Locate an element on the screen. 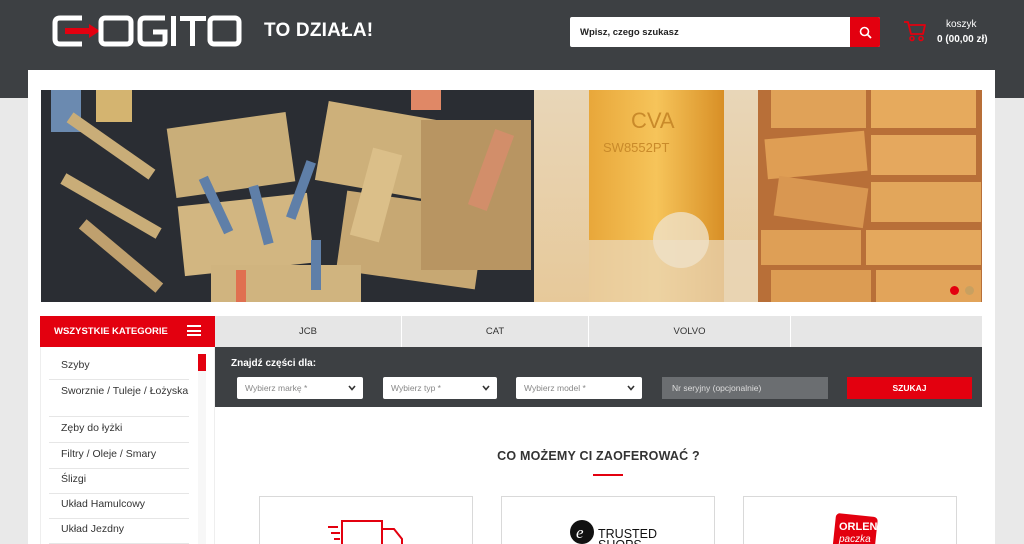 The width and height of the screenshot is (1024, 544). tab-volvo: VOLVO is located at coordinates (690, 331).